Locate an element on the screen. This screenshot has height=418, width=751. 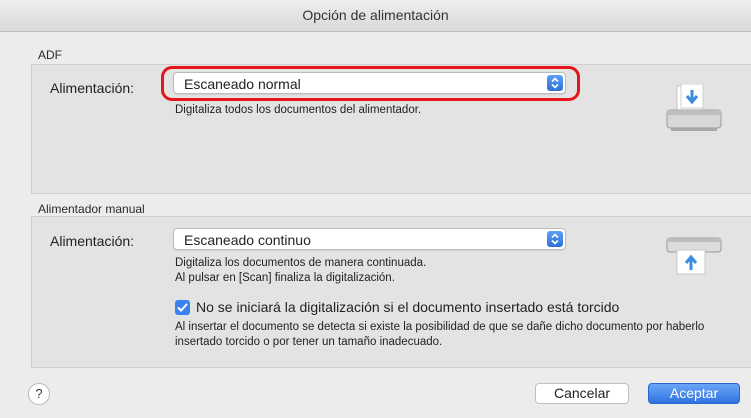
skew-detection-checkbox is located at coordinates (182, 307).